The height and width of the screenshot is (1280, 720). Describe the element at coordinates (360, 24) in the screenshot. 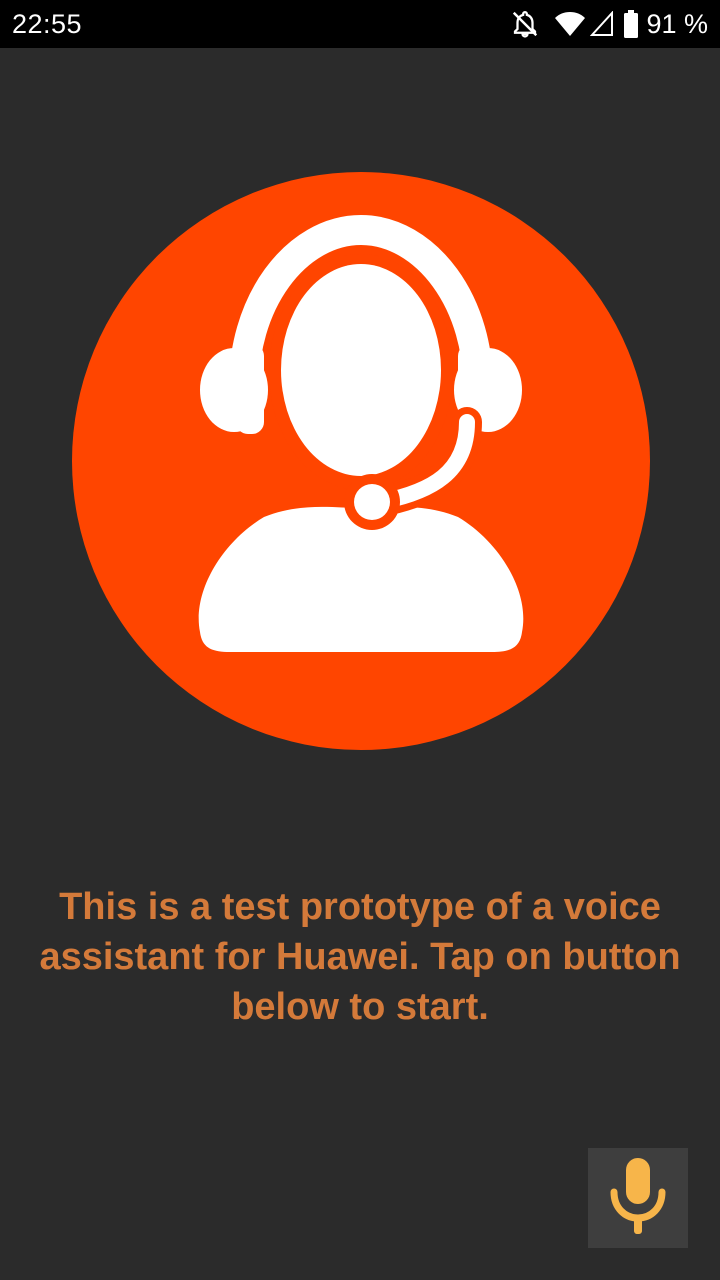

I see `status-bar: 22:55 91 %` at that location.